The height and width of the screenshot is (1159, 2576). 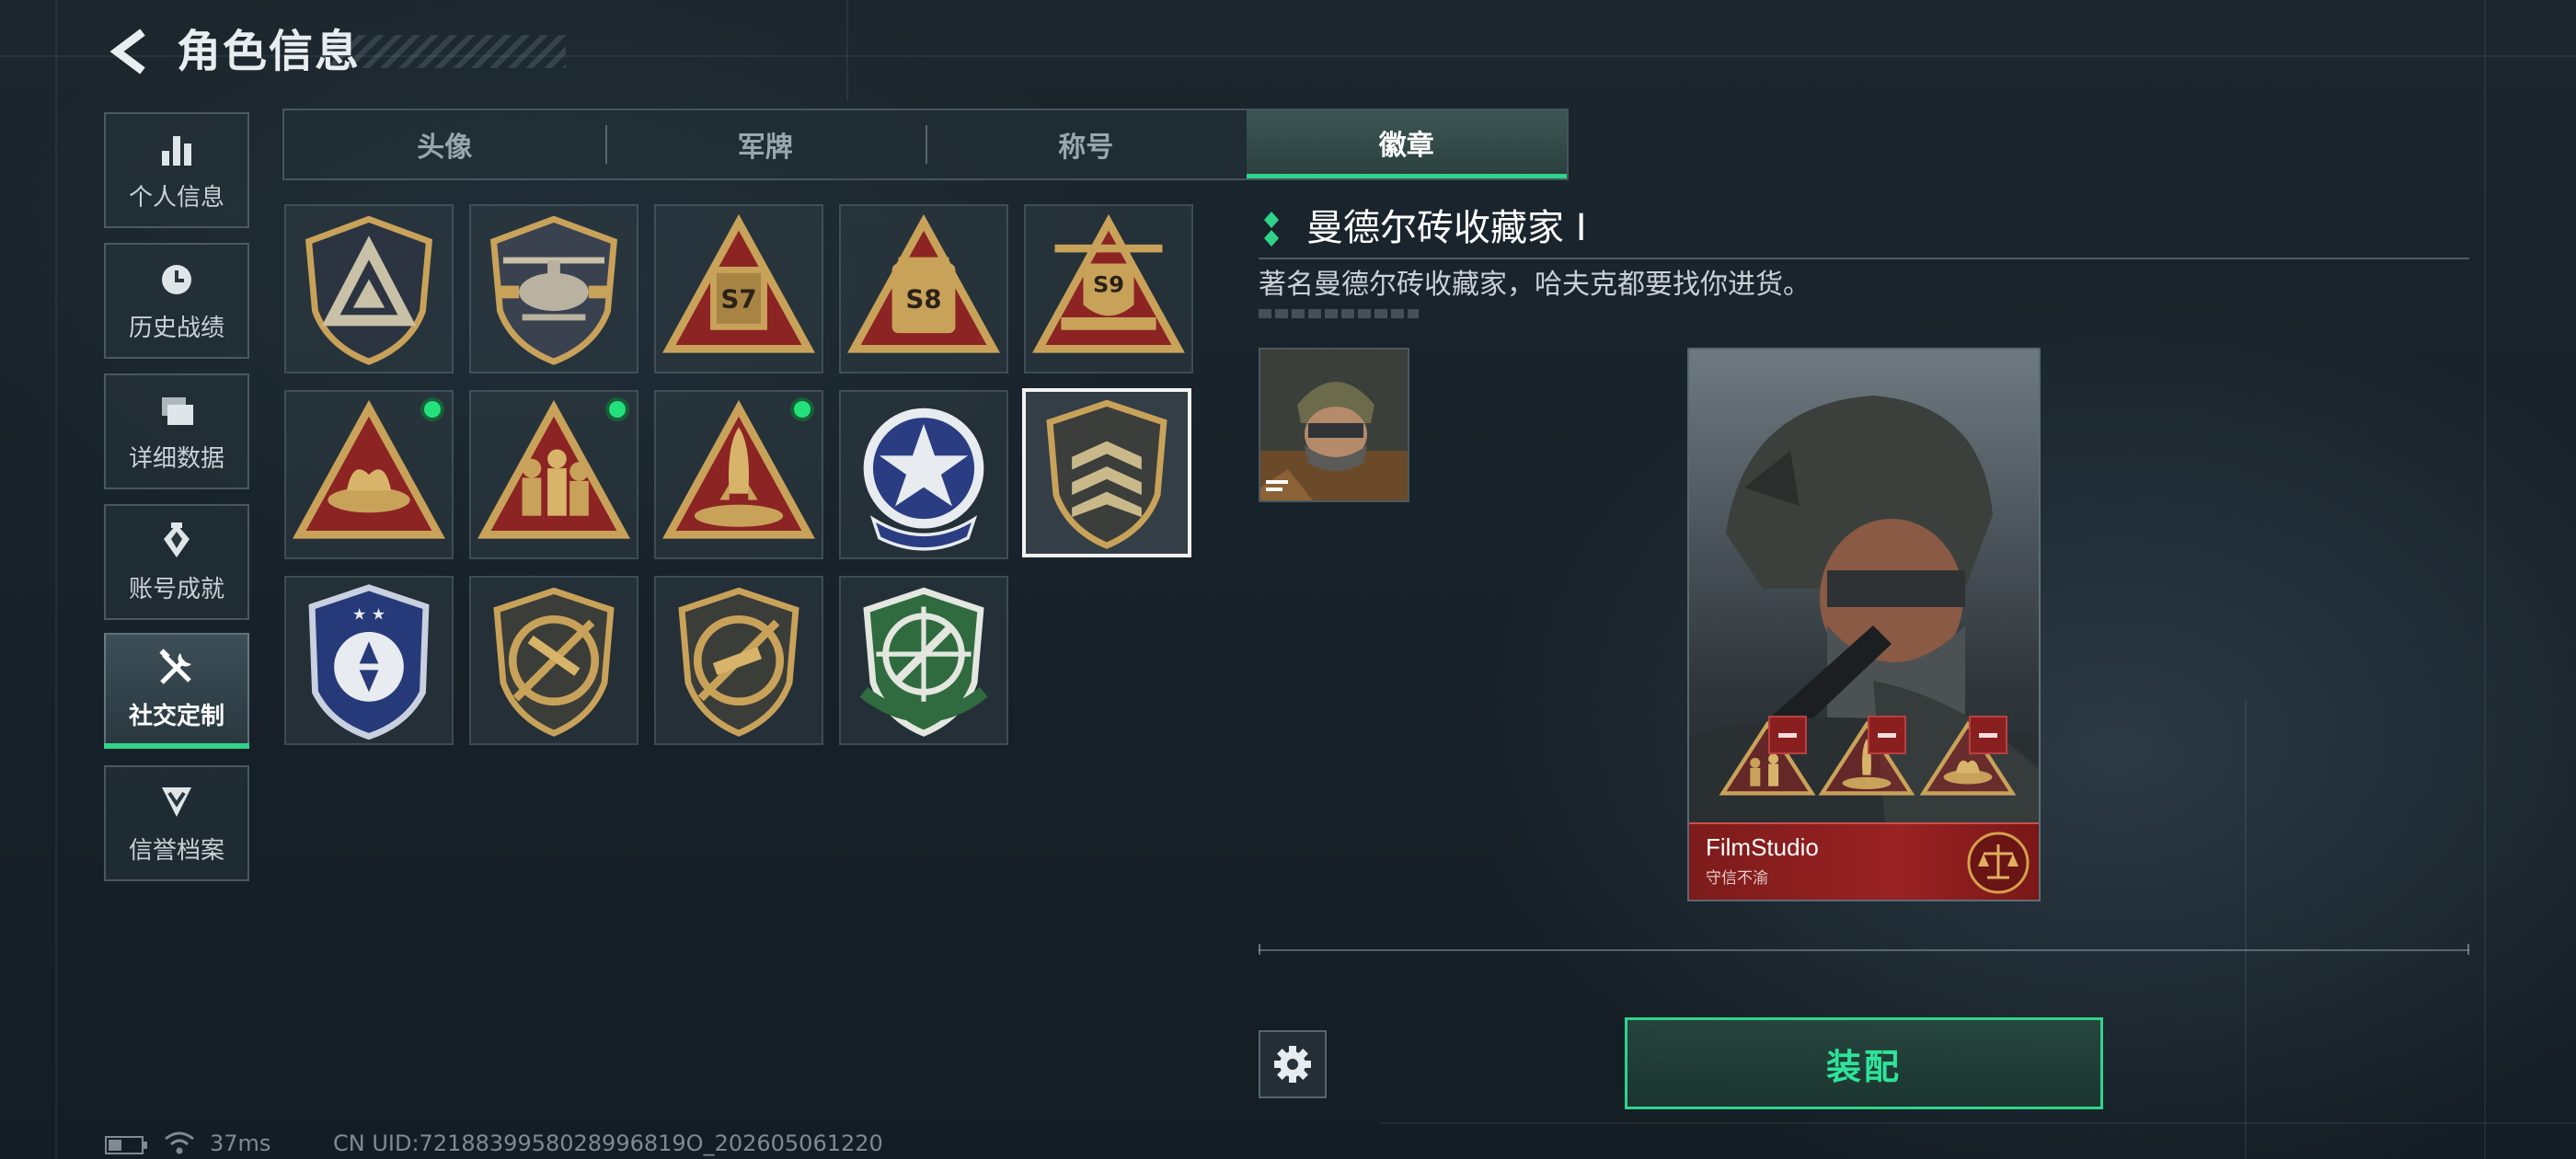 I want to click on badge-cell: S9, so click(x=1108, y=288).